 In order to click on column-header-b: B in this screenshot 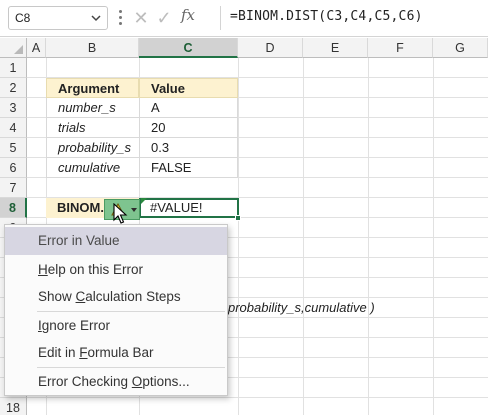, I will do `click(92, 48)`.